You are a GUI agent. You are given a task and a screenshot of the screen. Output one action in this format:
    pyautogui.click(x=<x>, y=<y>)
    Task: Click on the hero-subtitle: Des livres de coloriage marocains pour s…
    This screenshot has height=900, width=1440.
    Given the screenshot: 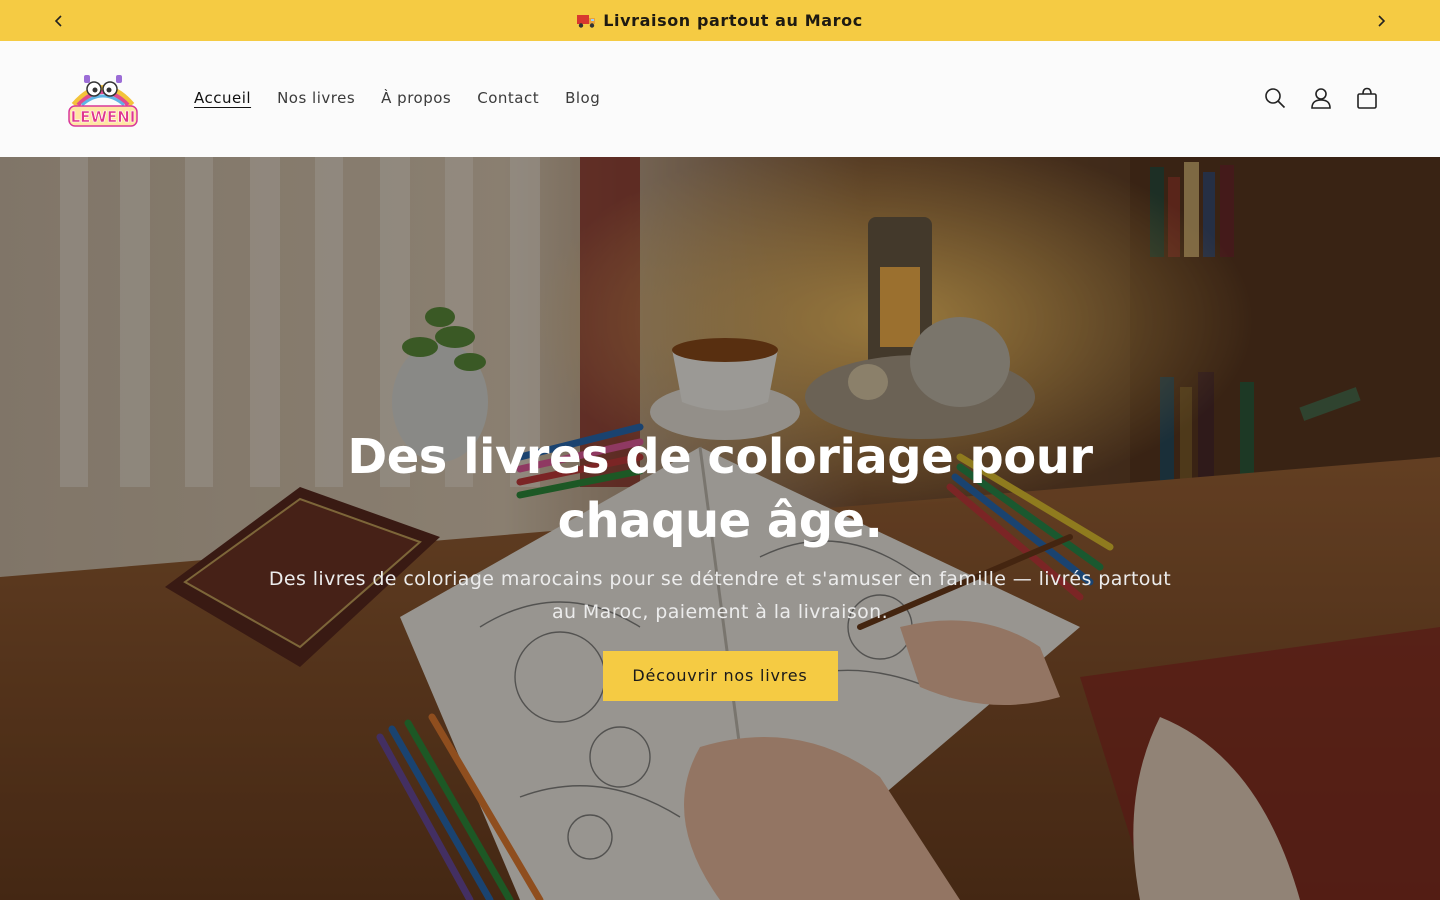 What is the action you would take?
    pyautogui.click(x=720, y=595)
    